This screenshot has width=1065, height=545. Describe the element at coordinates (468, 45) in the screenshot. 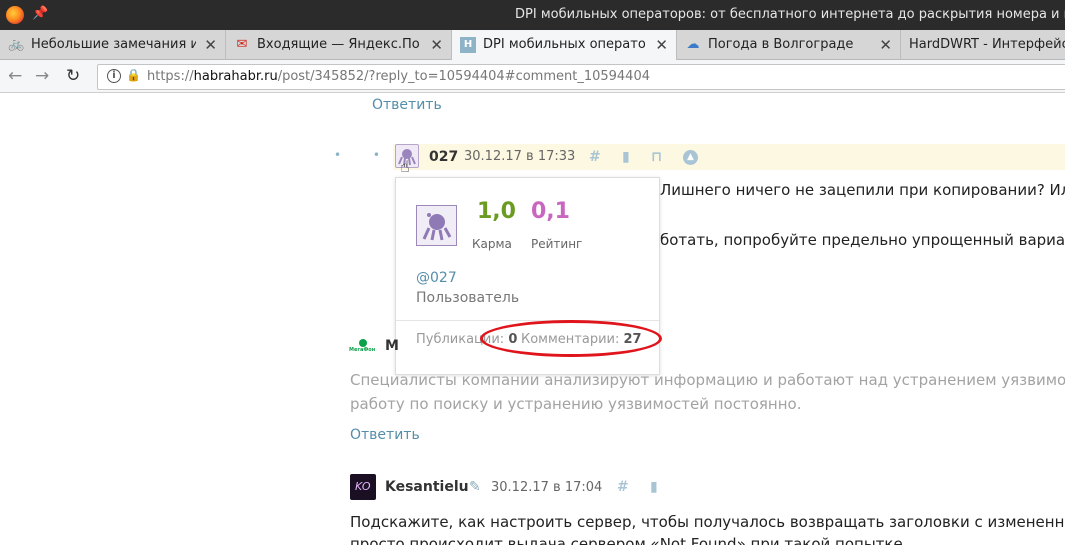

I see `habr-icon: H` at that location.